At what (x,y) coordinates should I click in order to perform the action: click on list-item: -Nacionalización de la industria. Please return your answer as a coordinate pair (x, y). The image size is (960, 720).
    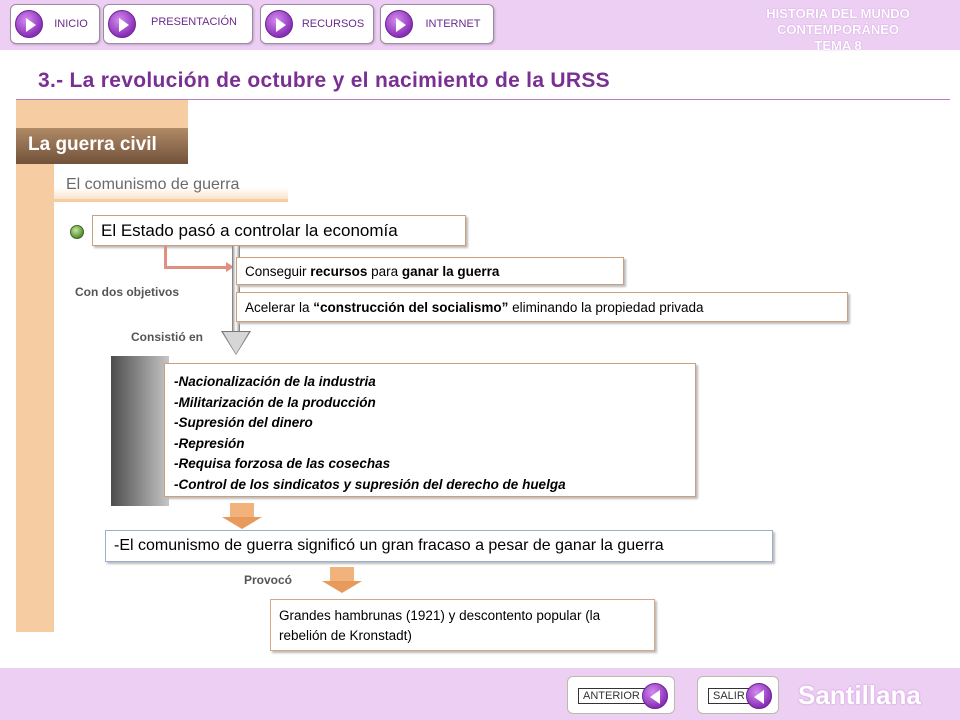
    Looking at the image, I should click on (275, 381).